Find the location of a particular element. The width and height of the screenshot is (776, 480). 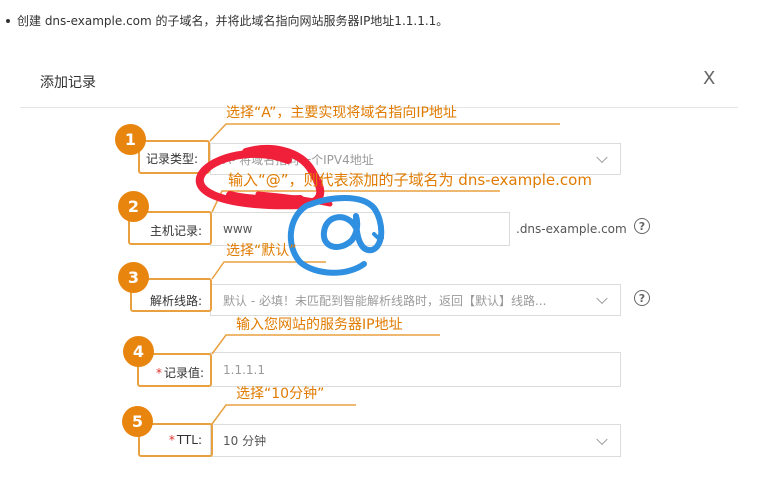

step-5-leader is located at coordinates (283, 414).